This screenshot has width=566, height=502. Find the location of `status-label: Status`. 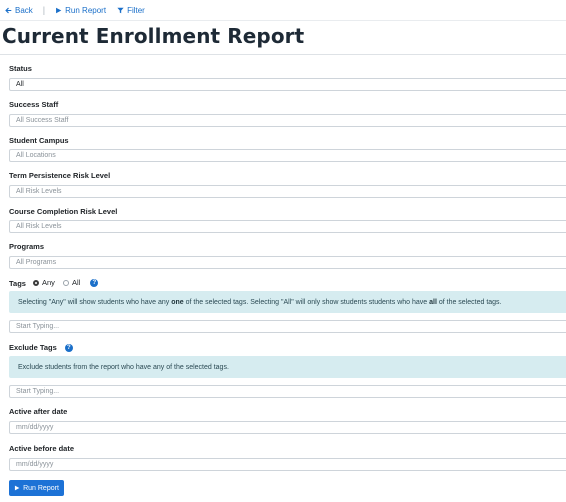

status-label: Status is located at coordinates (20, 68).